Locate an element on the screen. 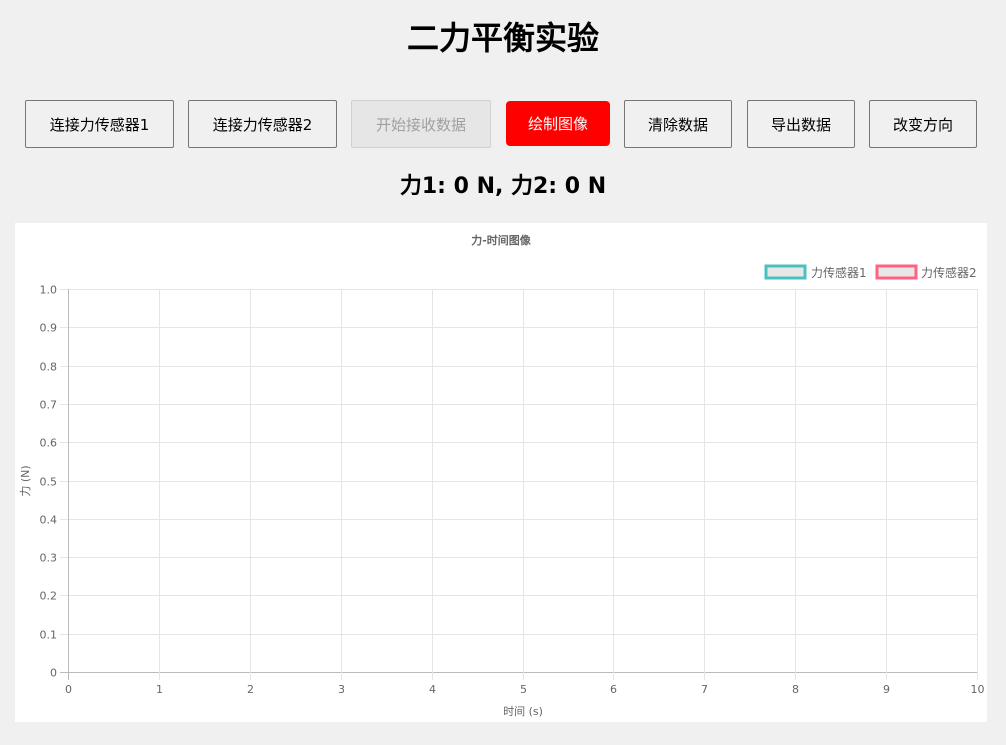  x-tick-label: 0 is located at coordinates (68, 689).